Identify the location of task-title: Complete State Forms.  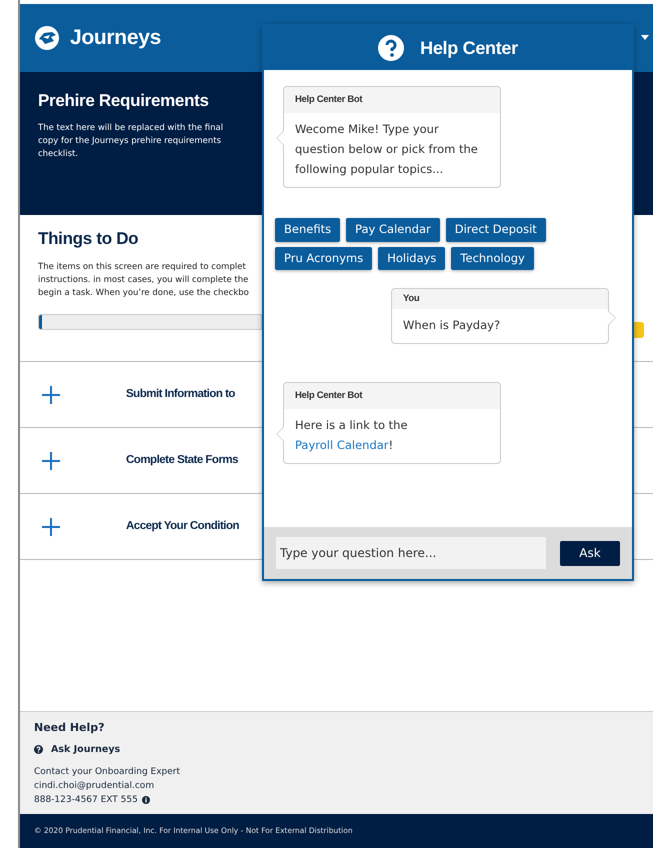
(182, 460).